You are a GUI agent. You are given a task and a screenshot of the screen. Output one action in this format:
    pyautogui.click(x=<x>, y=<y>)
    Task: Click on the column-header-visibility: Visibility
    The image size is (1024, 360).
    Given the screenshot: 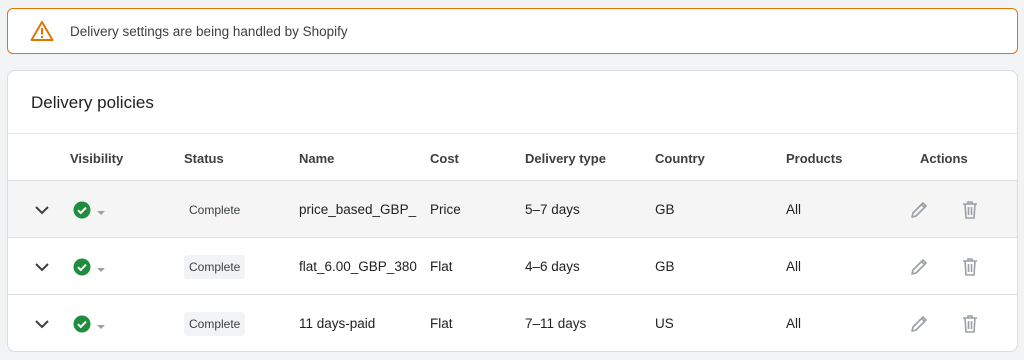 What is the action you would take?
    pyautogui.click(x=97, y=158)
    